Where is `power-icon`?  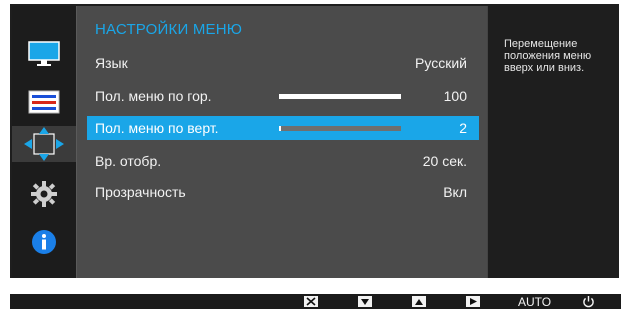 power-icon is located at coordinates (588, 302).